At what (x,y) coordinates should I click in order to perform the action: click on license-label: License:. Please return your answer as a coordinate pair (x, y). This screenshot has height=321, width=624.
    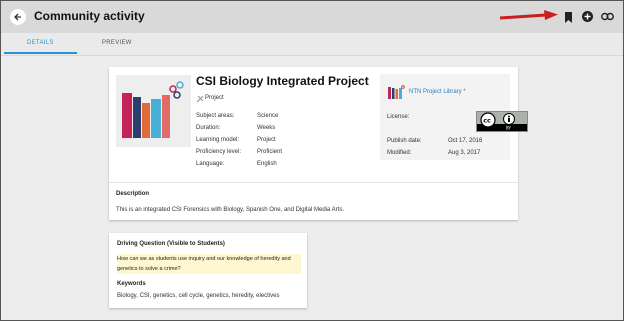
    Looking at the image, I should click on (398, 117).